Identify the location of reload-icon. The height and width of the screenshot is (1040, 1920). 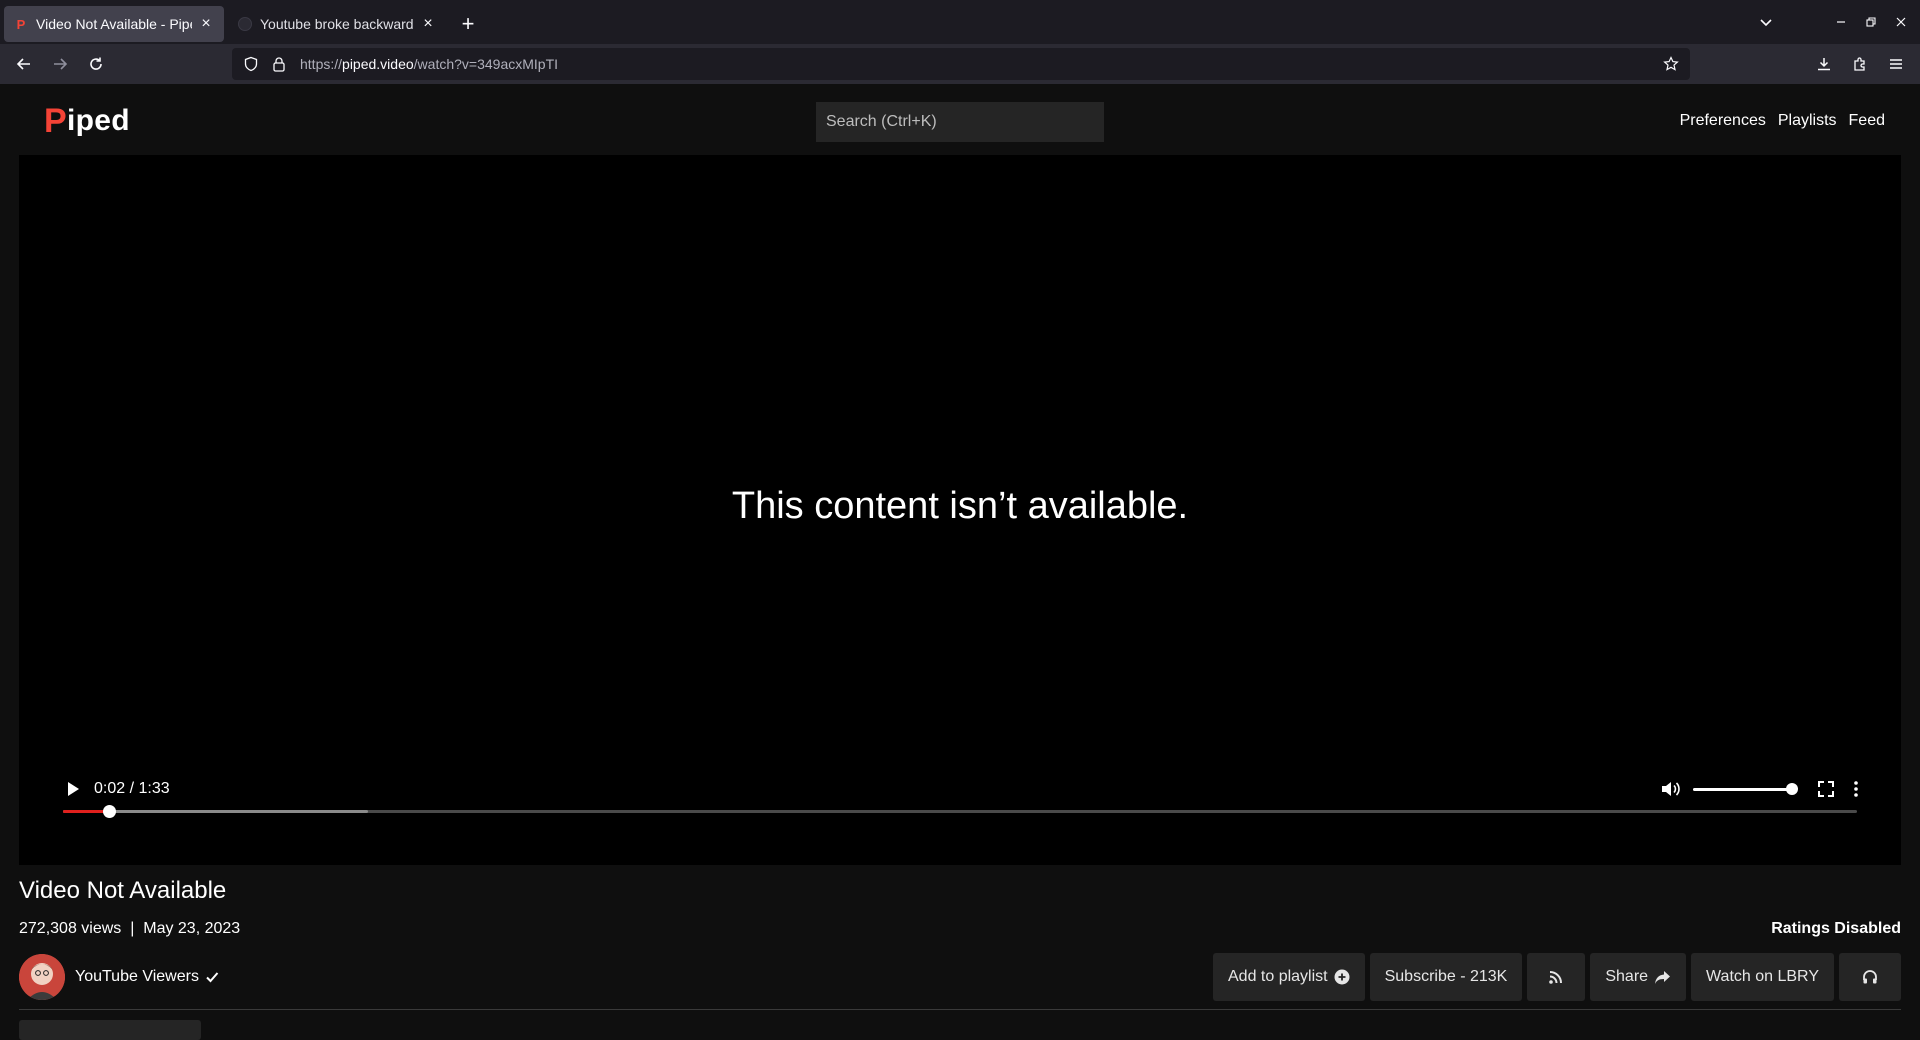
(96, 63).